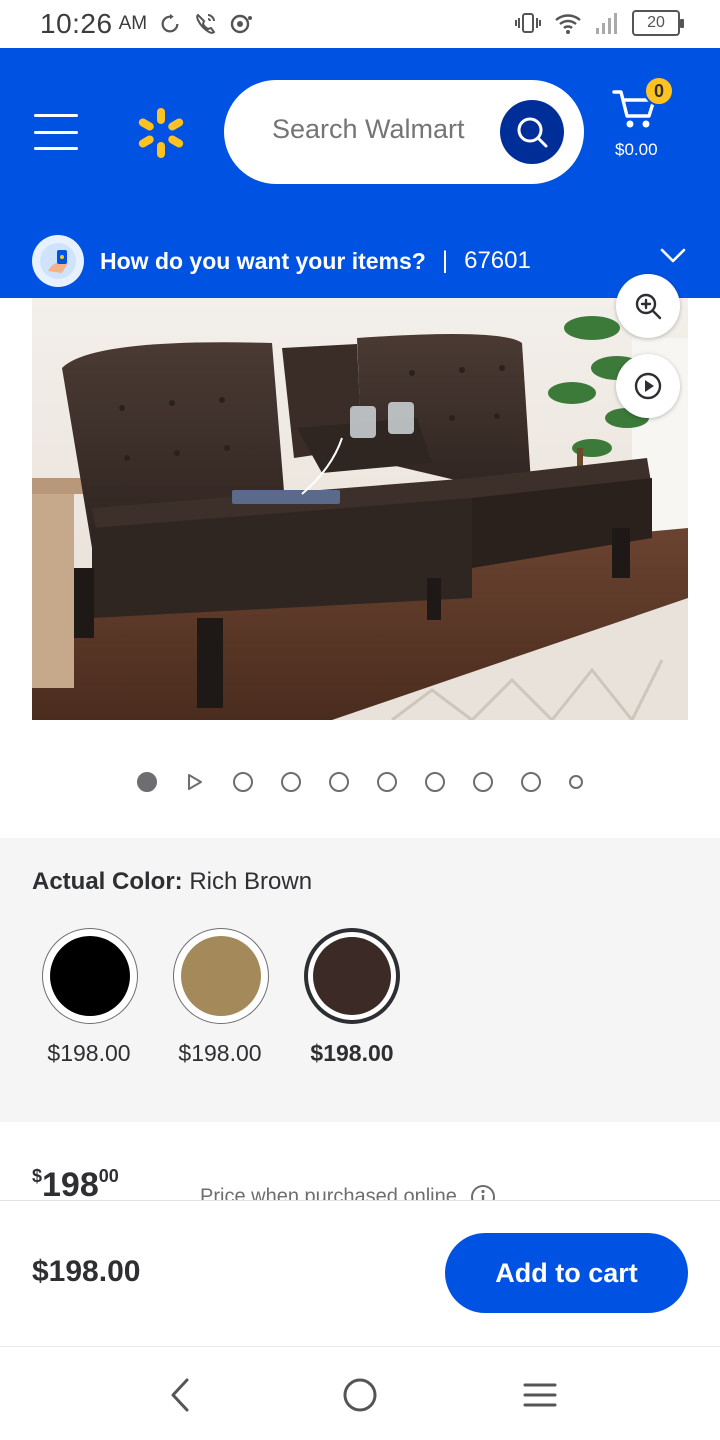  I want to click on play-circle-icon, so click(648, 386).